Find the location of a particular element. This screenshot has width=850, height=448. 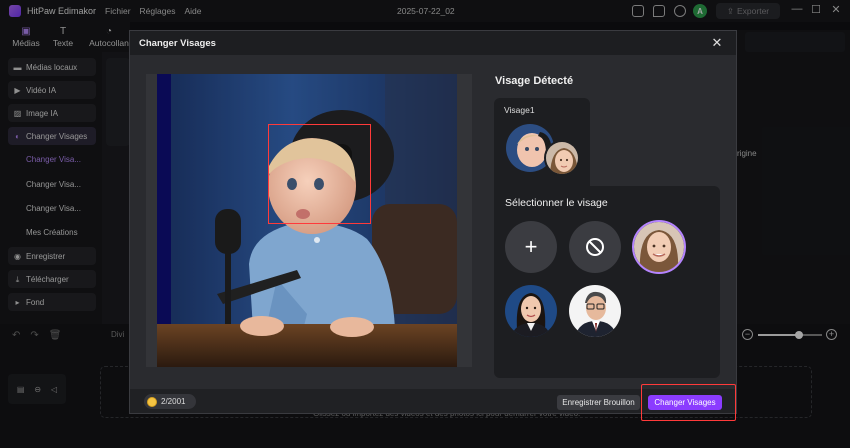

select-face-title: Sélectionner le visage is located at coordinates (556, 203).